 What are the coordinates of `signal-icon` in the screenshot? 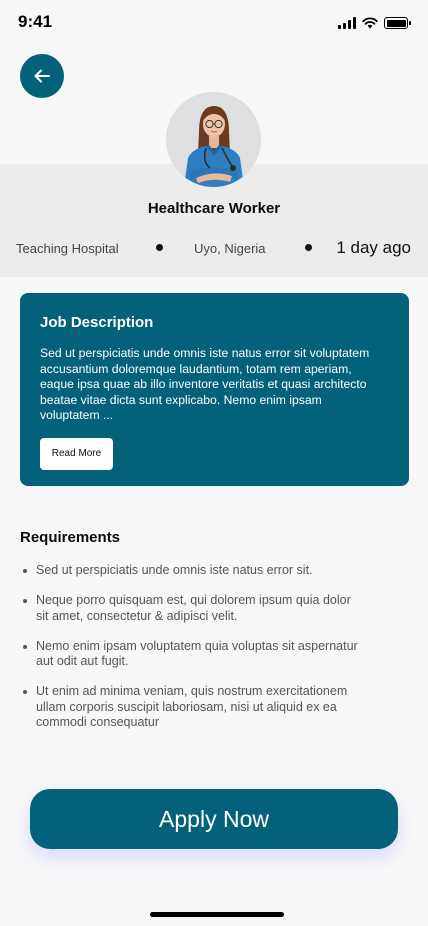 It's located at (347, 23).